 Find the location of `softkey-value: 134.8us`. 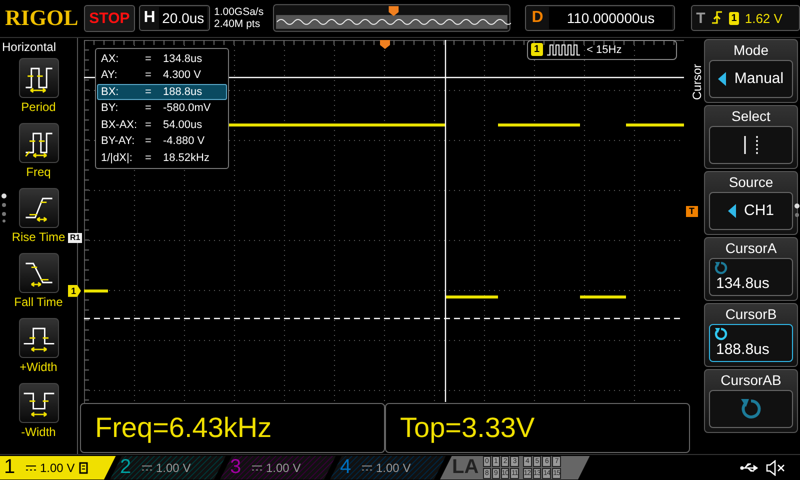

softkey-value: 134.8us is located at coordinates (743, 283).